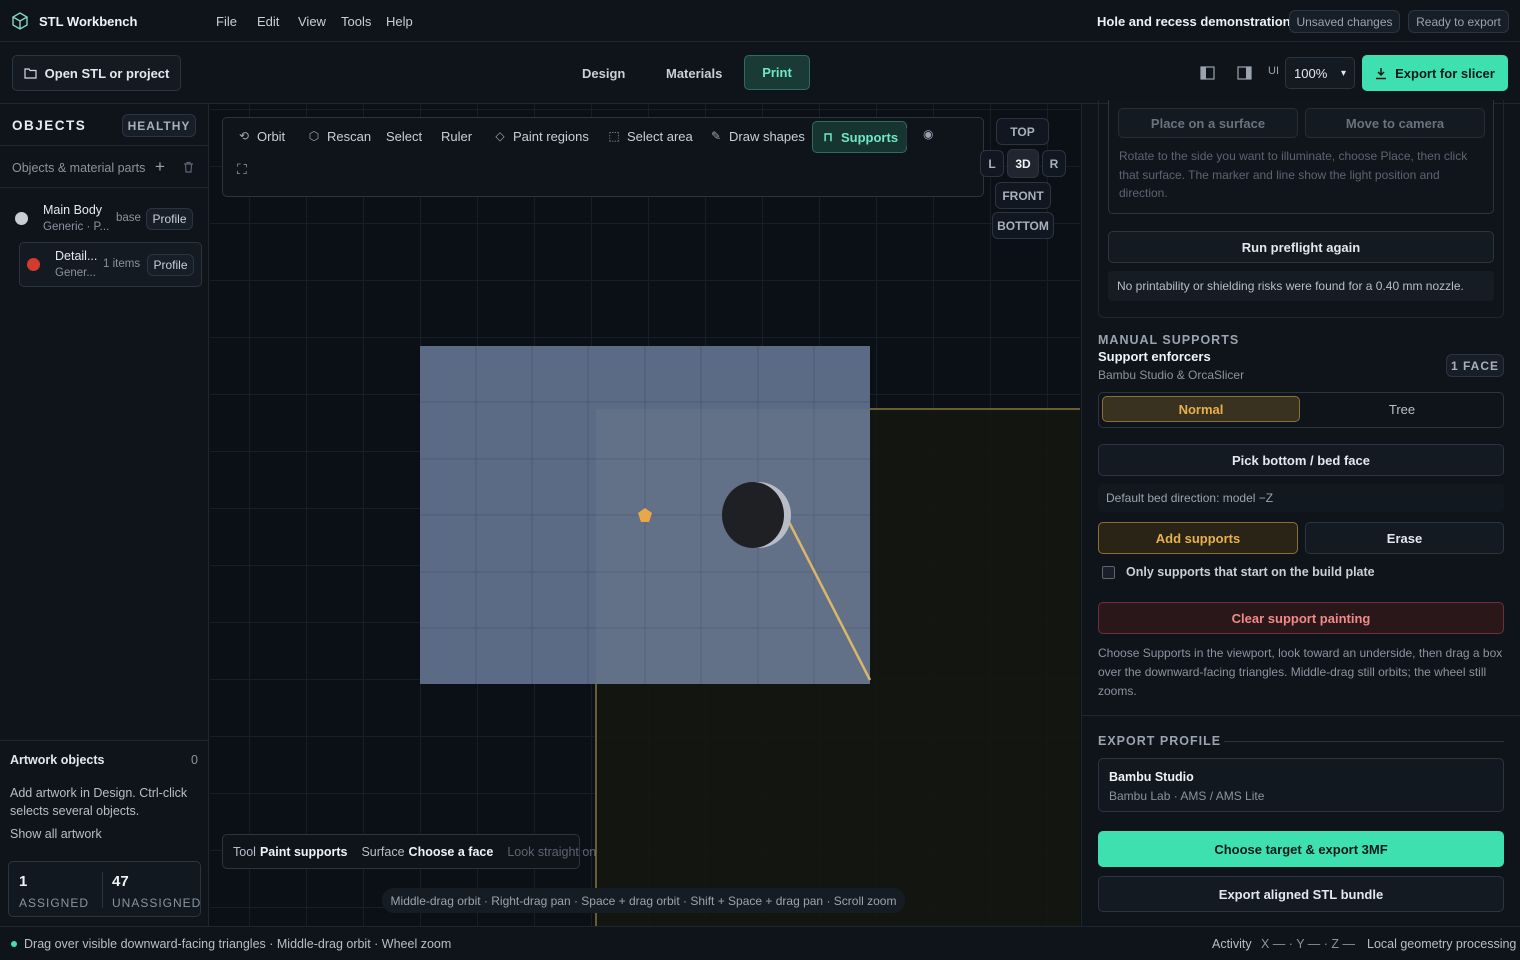 Image resolution: width=1520 pixels, height=960 pixels. I want to click on export-stl-bundle-button: Export aligned STL bundle, so click(1301, 894).